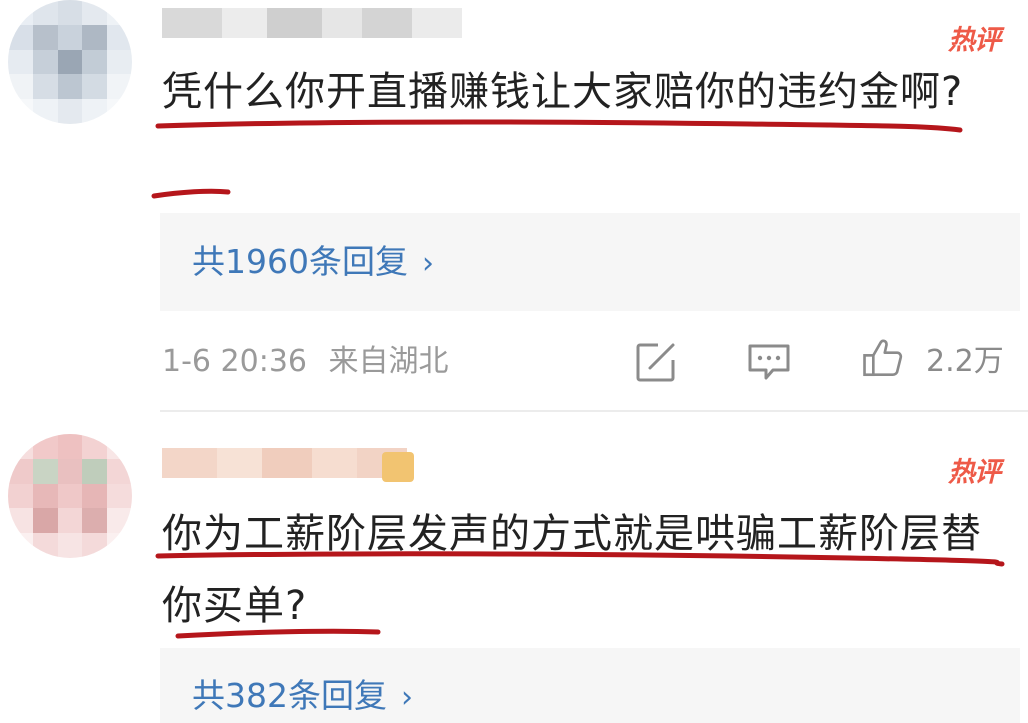 This screenshot has height=723, width=1028. I want to click on view-replies-button: 共382条回复 ›, so click(590, 685).